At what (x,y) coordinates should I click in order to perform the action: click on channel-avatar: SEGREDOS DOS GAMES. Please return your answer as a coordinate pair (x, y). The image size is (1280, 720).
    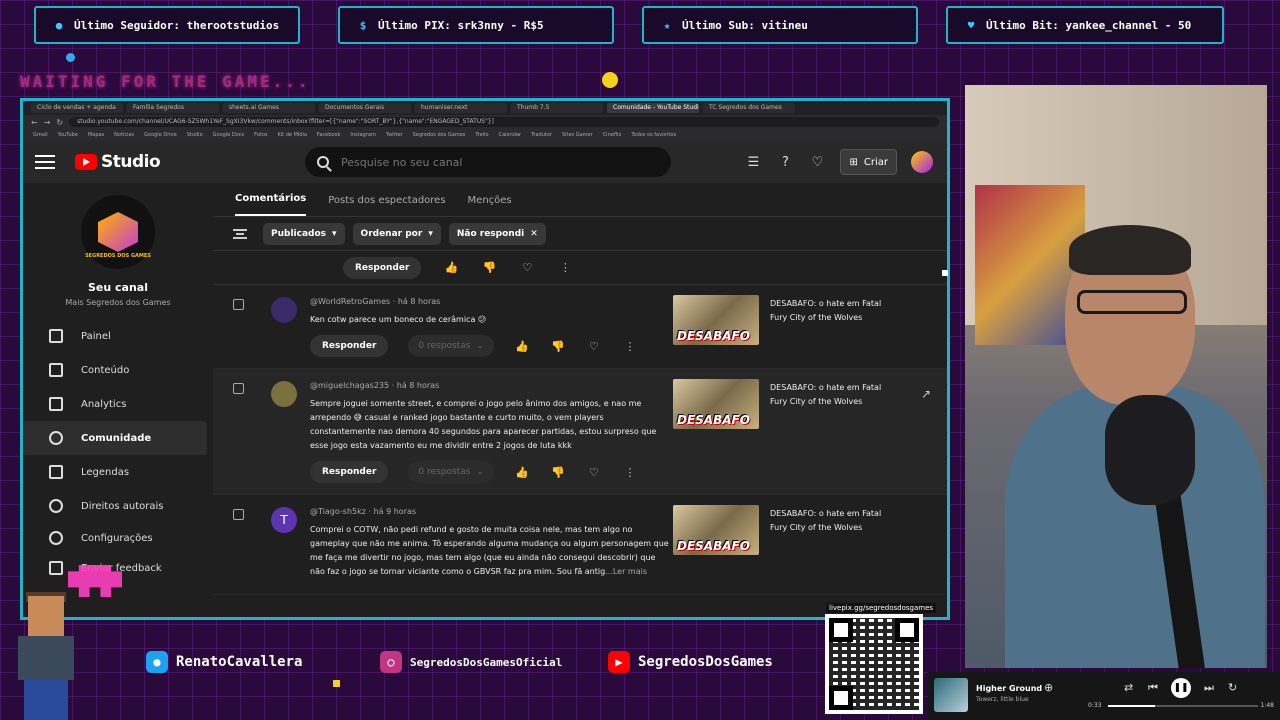
    Looking at the image, I should click on (118, 232).